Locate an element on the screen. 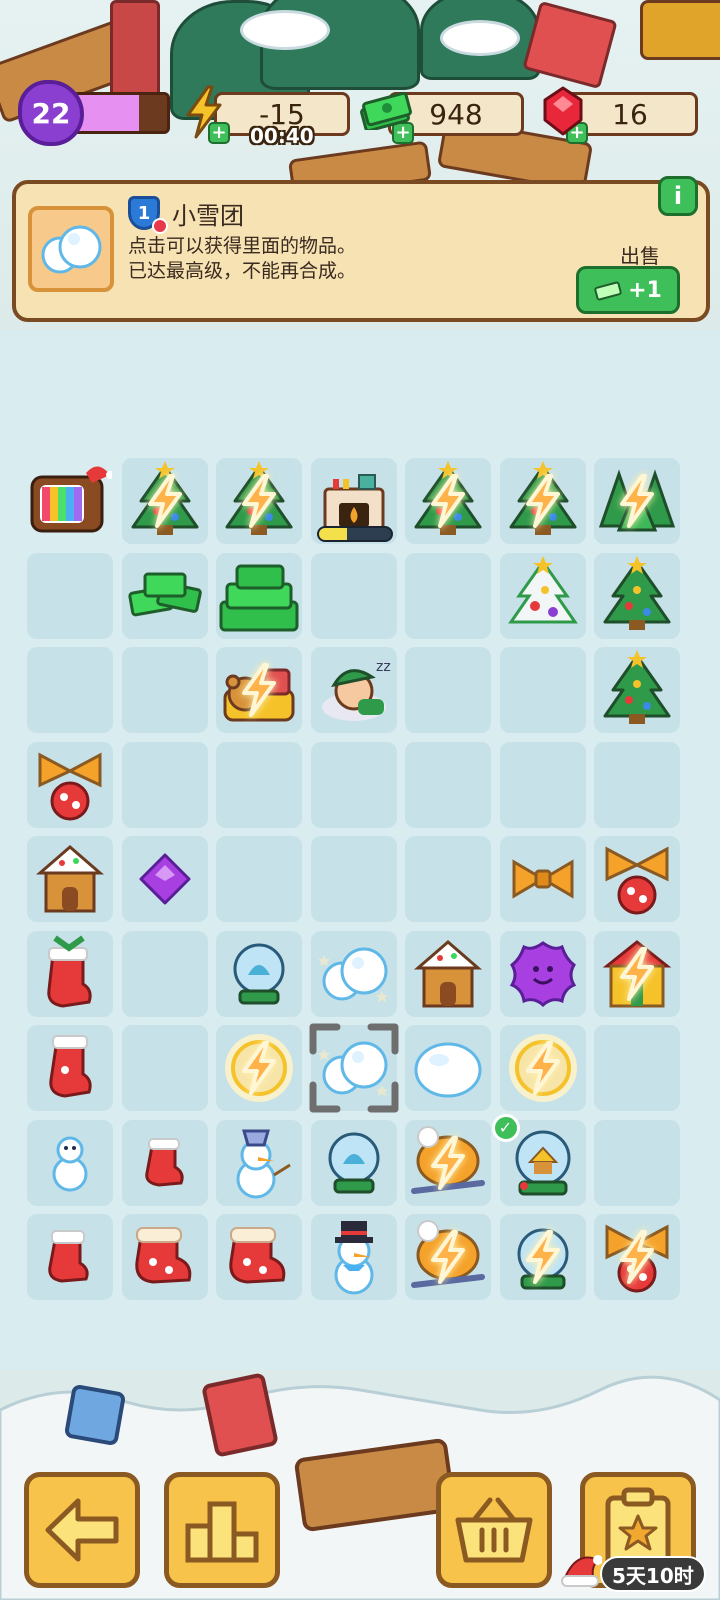 The height and width of the screenshot is (1600, 720). item-fireplace-icon is located at coordinates (354, 501).